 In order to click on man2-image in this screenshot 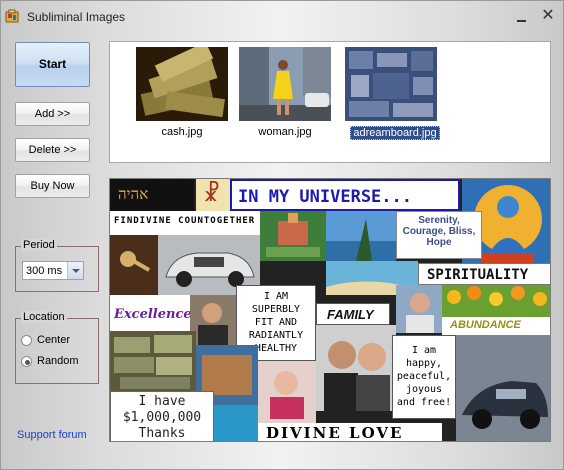, I will do `click(419, 309)`.